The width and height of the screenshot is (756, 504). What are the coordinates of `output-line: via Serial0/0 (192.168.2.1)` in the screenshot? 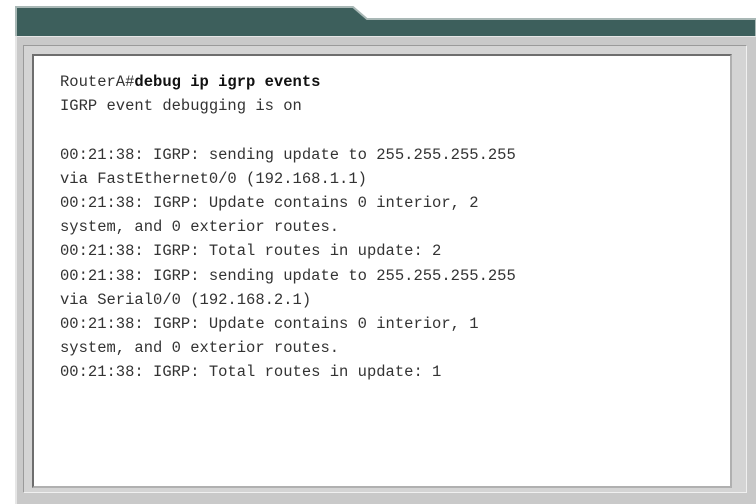 It's located at (186, 299).